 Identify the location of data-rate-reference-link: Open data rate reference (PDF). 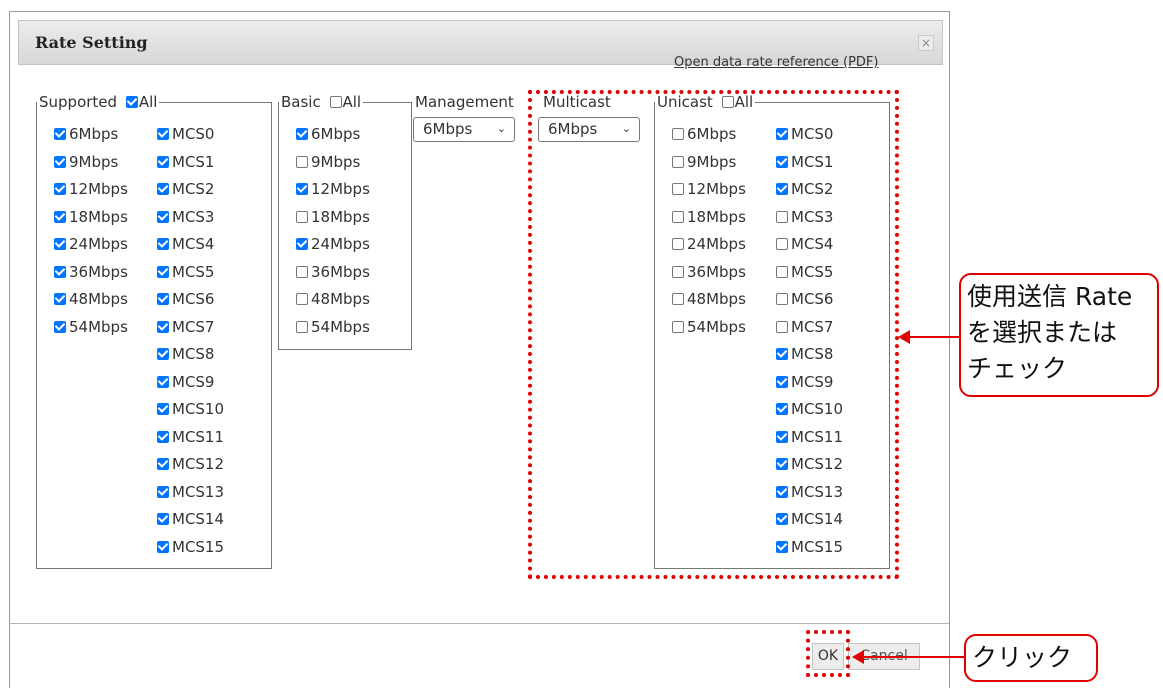
(776, 62).